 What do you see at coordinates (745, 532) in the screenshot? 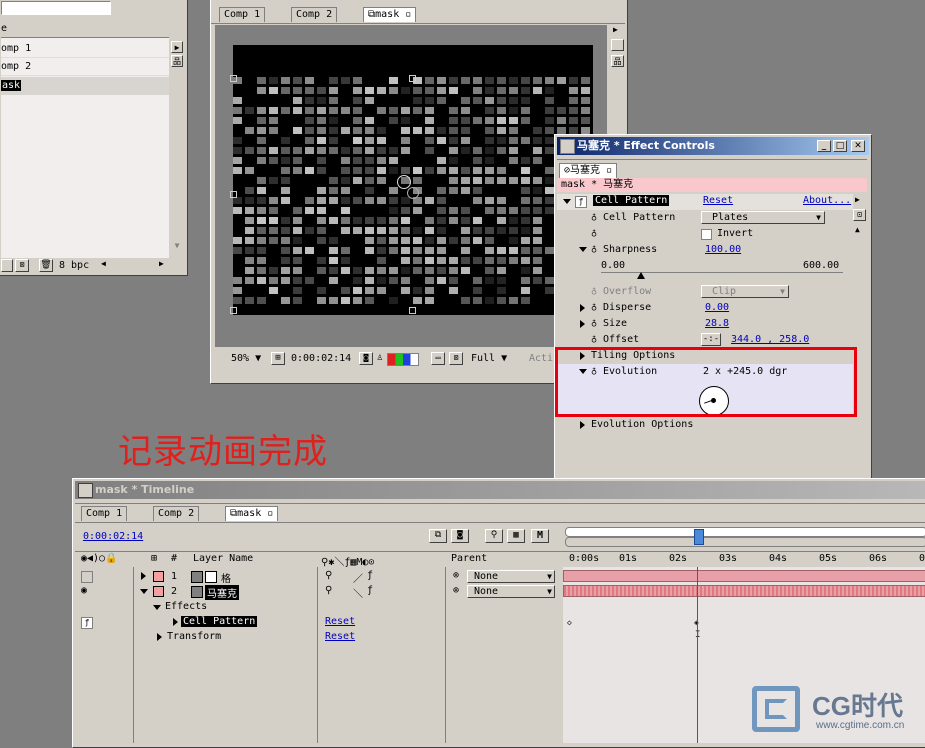
I see `work-area-bar` at bounding box center [745, 532].